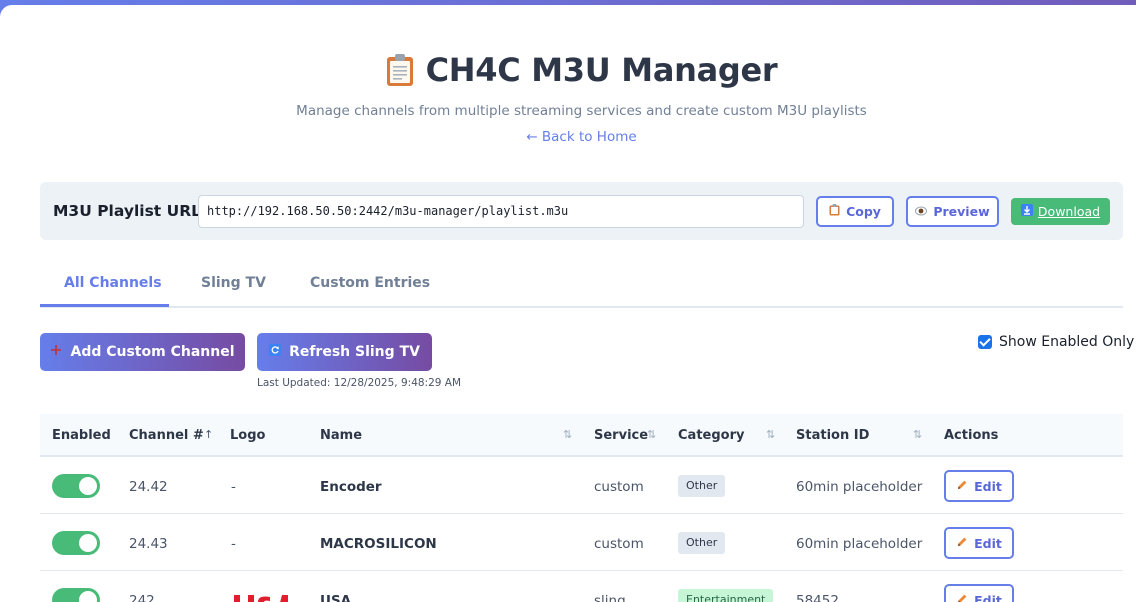 The image size is (1136, 602). What do you see at coordinates (581, 586) in the screenshot?
I see `table-row: 242 USA sling Entertainment 58452 Edit` at bounding box center [581, 586].